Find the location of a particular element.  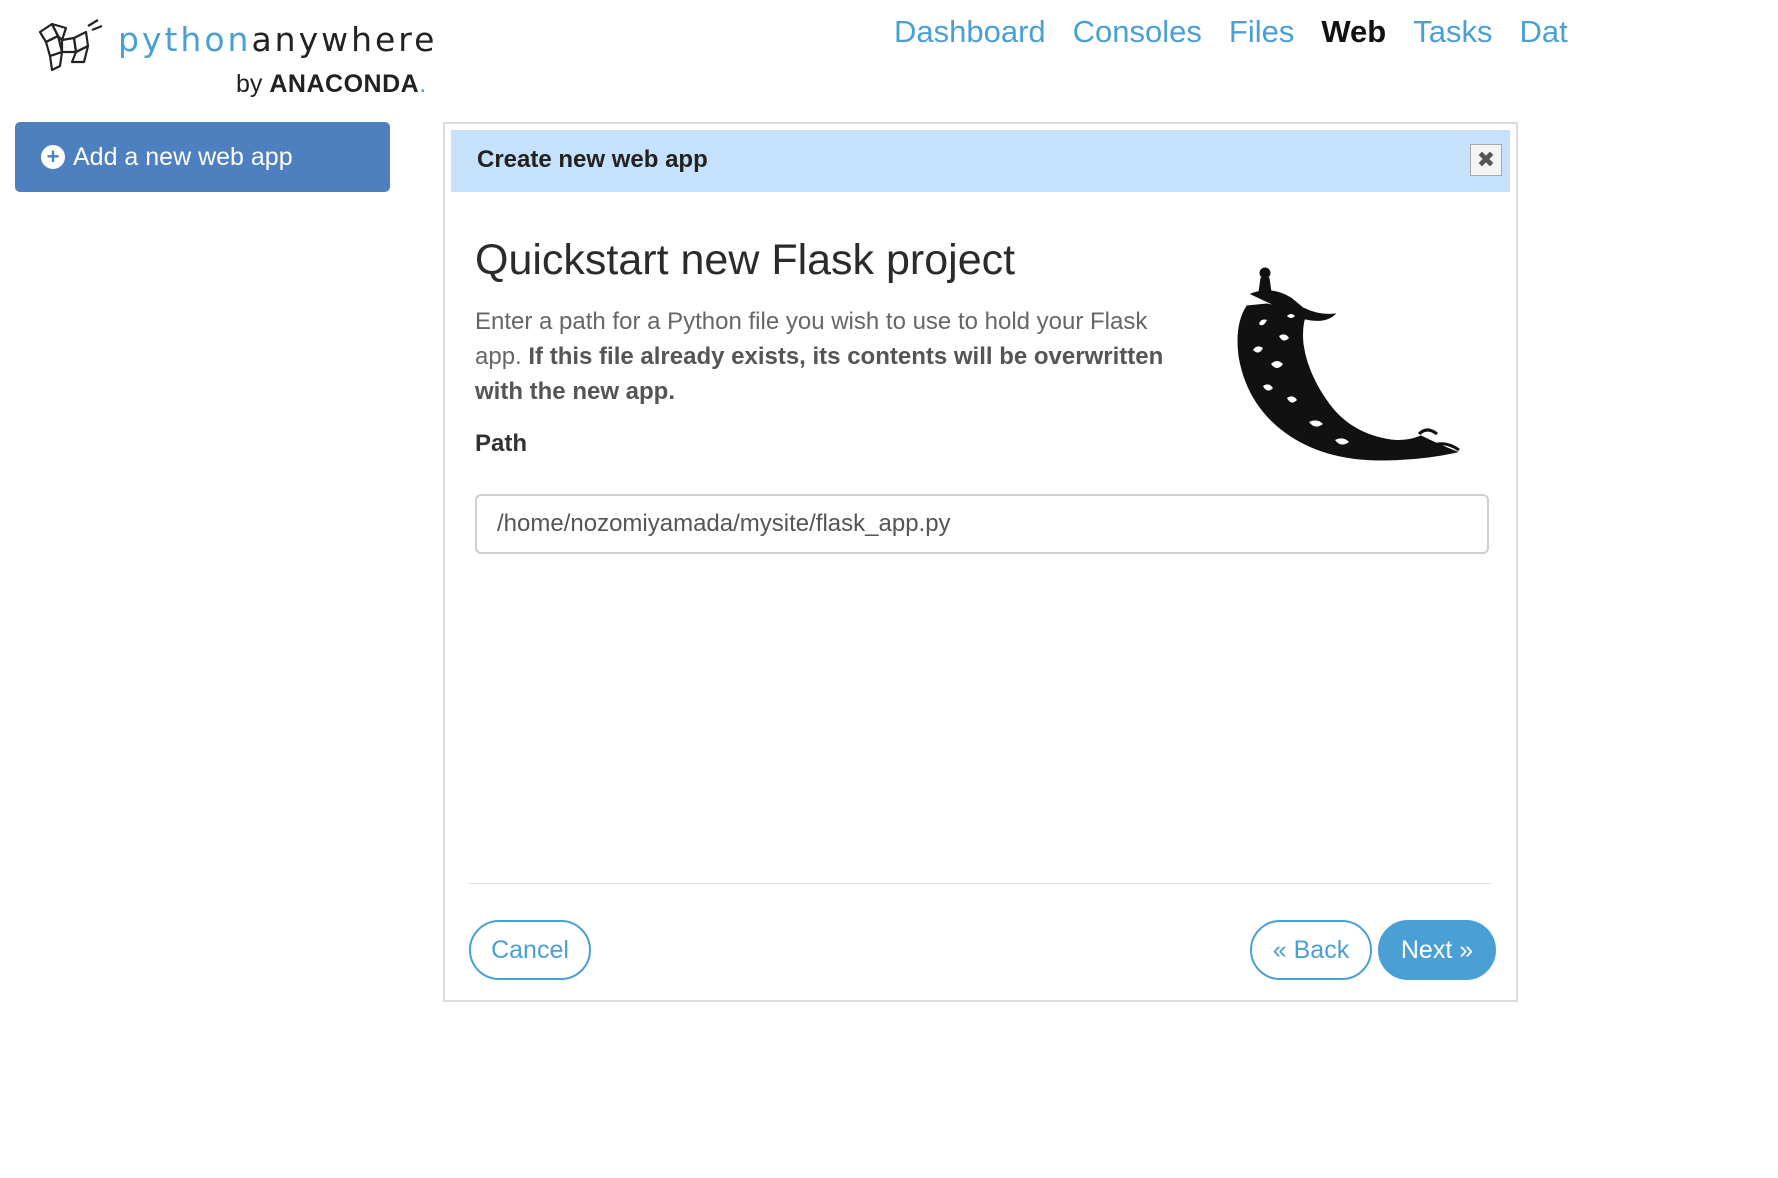

nav-consoles: Consoles is located at coordinates (1137, 32).